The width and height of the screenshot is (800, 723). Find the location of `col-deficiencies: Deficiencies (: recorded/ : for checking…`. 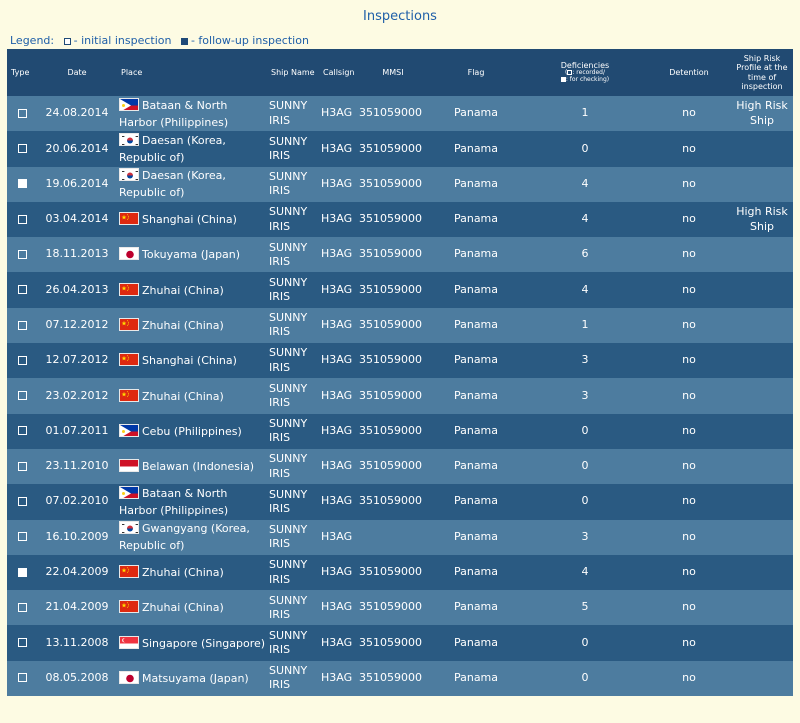

col-deficiencies: Deficiencies (: recorded/ : for checking… is located at coordinates (585, 72).